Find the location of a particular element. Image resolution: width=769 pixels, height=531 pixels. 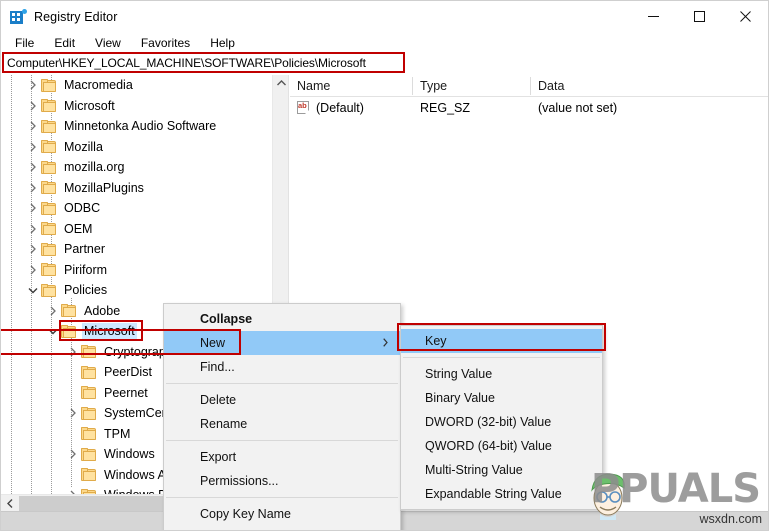

submenu-item-label: Key is located at coordinates (436, 341).